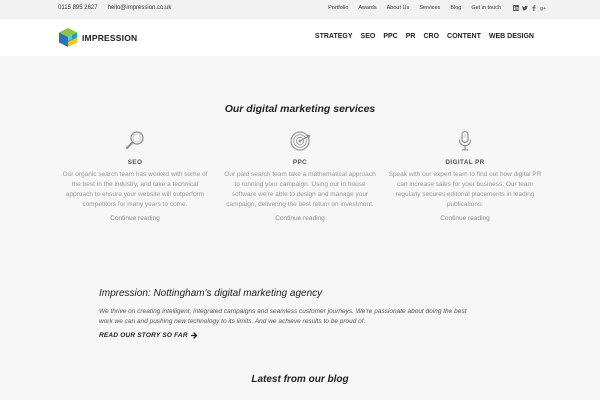 This screenshot has height=400, width=600. I want to click on email-link: hello@impression.co.uk, so click(140, 8).